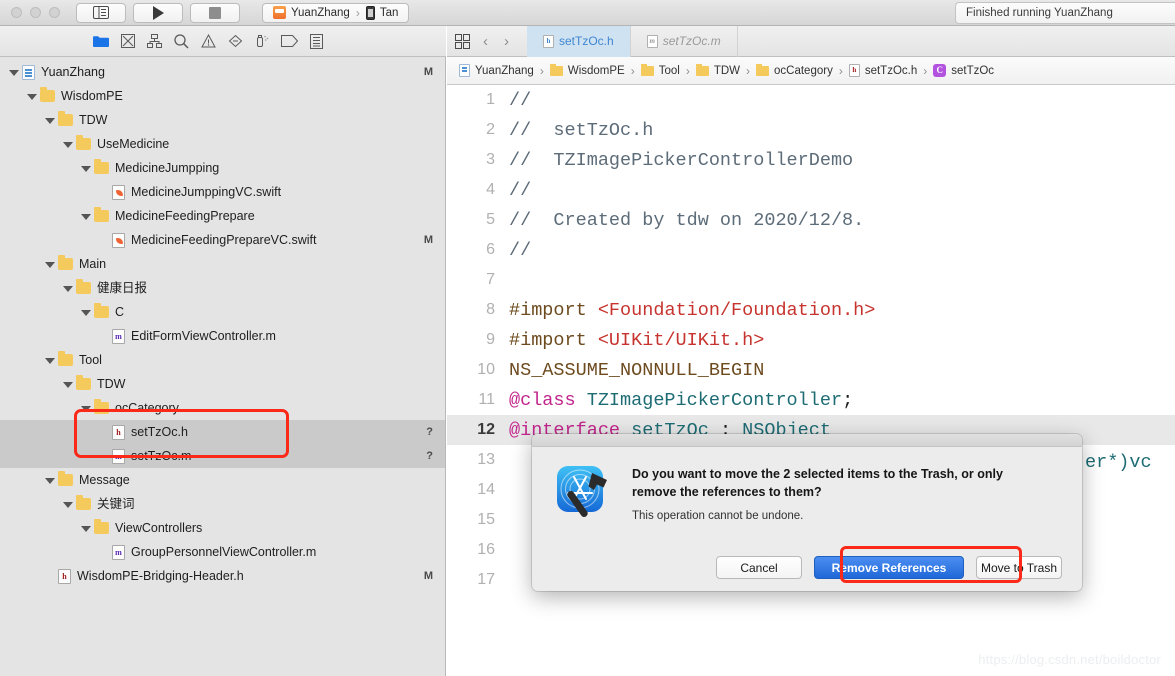  I want to click on code-token: <UIKit/UIKit.h>, so click(681, 340).